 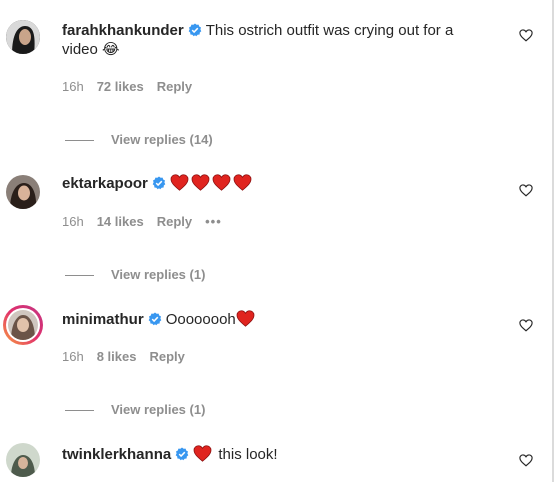 I want to click on more-options-button: •••, so click(x=213, y=221).